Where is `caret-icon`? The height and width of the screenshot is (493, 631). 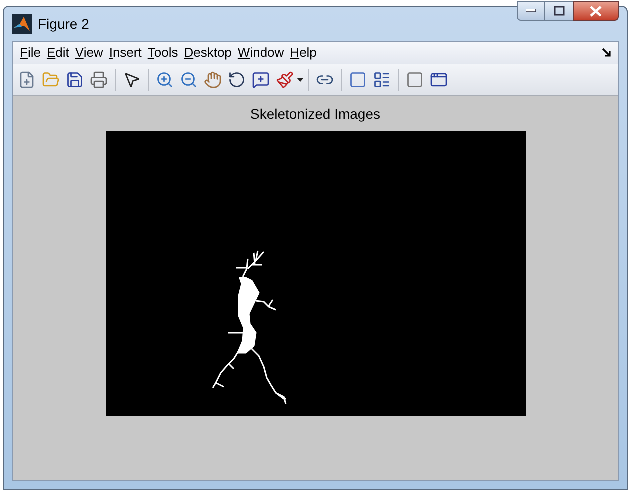 caret-icon is located at coordinates (300, 80).